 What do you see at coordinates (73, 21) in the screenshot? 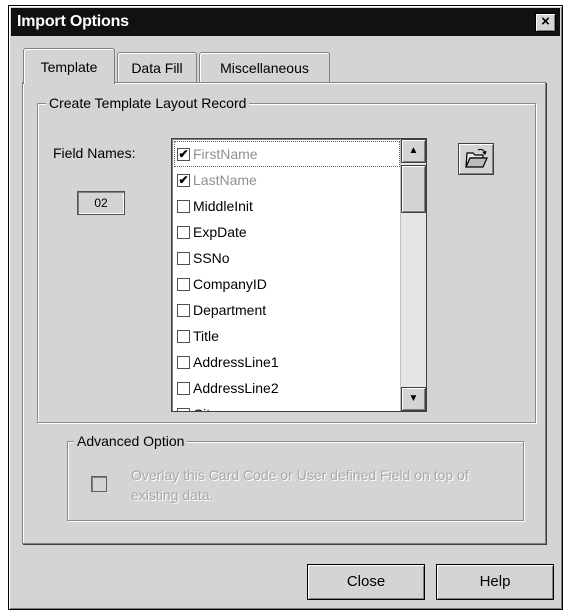
I see `window-title: Import Options` at bounding box center [73, 21].